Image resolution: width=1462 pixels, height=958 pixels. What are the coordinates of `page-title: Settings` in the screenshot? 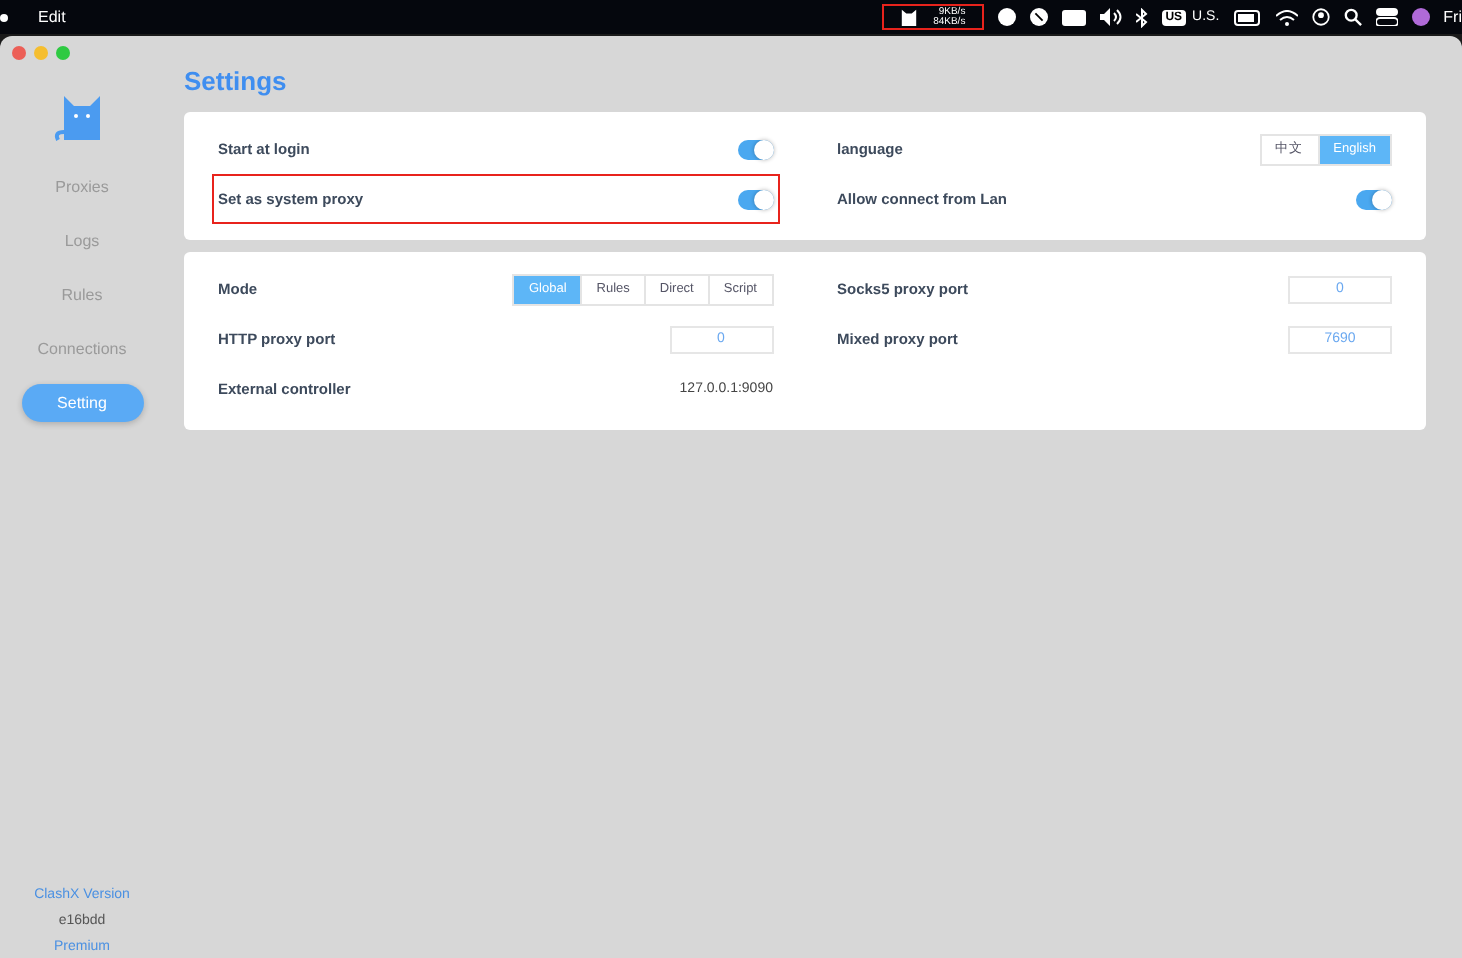 It's located at (236, 81).